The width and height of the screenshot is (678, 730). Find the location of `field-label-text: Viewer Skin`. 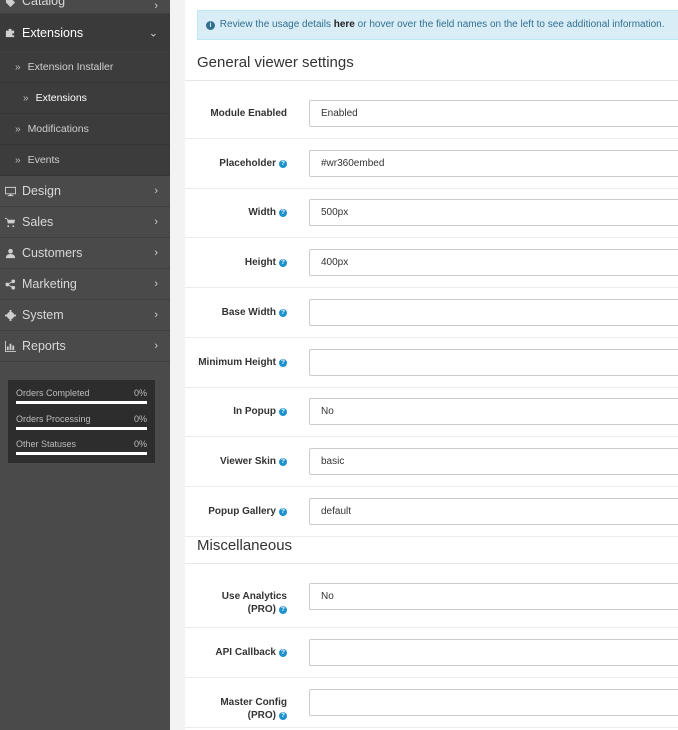

field-label-text: Viewer Skin is located at coordinates (248, 461).